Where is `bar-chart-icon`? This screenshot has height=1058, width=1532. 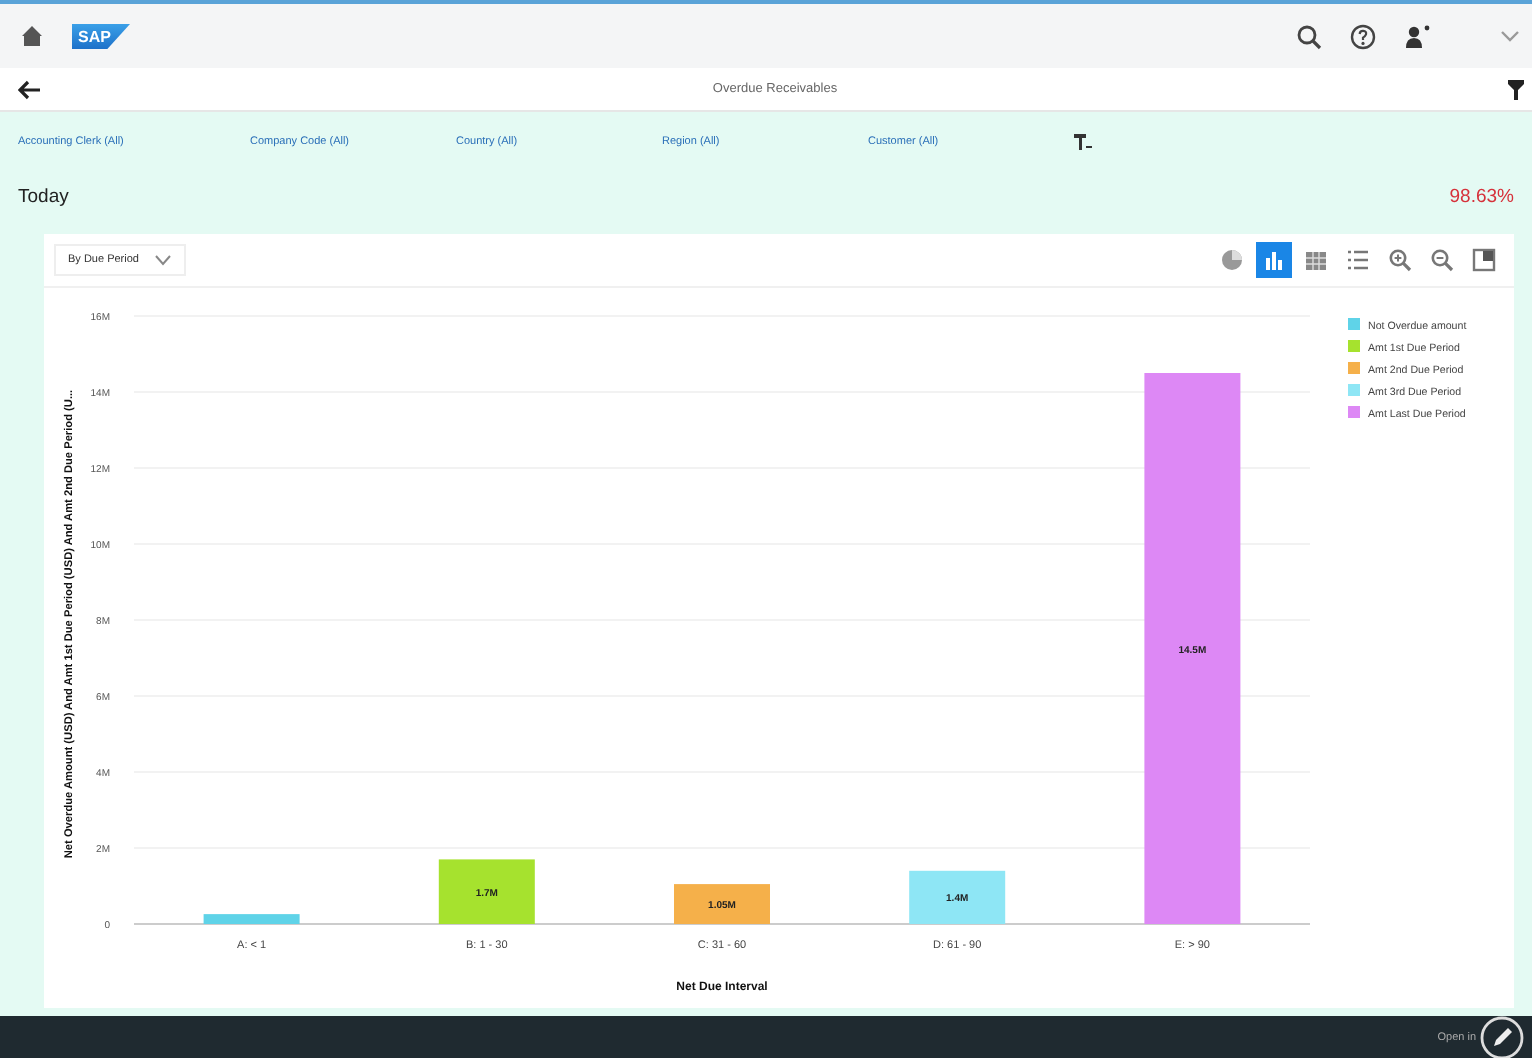 bar-chart-icon is located at coordinates (1274, 260).